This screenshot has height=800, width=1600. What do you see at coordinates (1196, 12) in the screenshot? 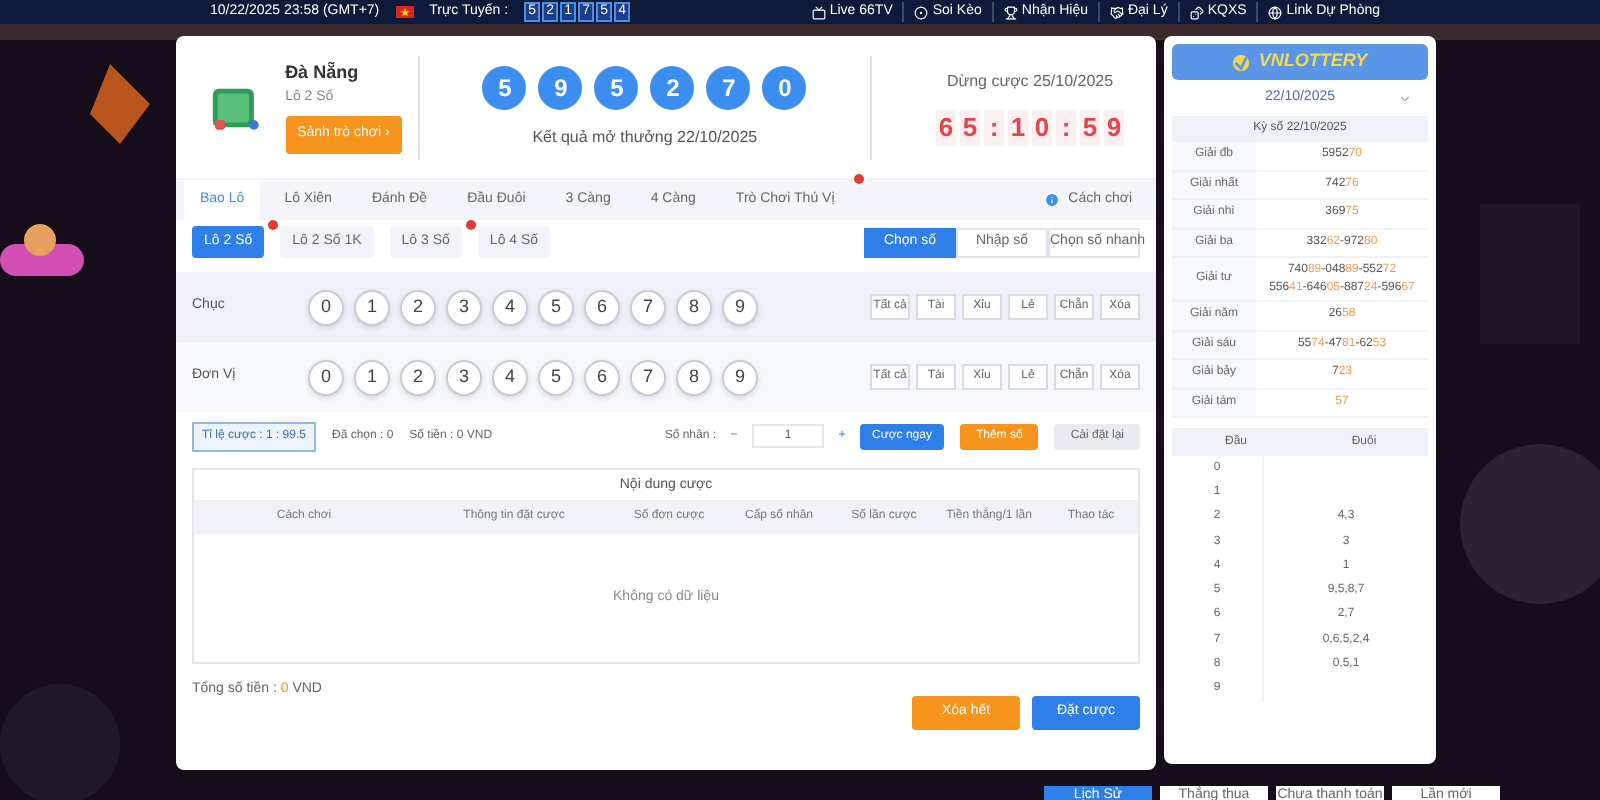
I see `dice-icon` at bounding box center [1196, 12].